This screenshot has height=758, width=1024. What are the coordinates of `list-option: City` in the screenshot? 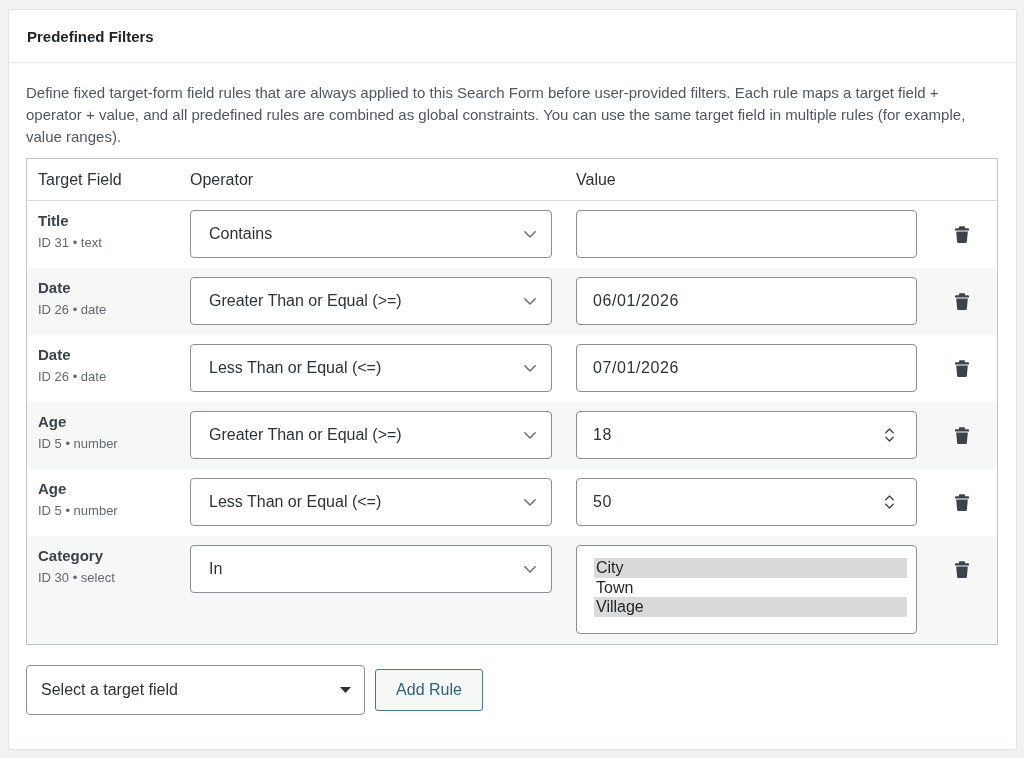 It's located at (750, 568).